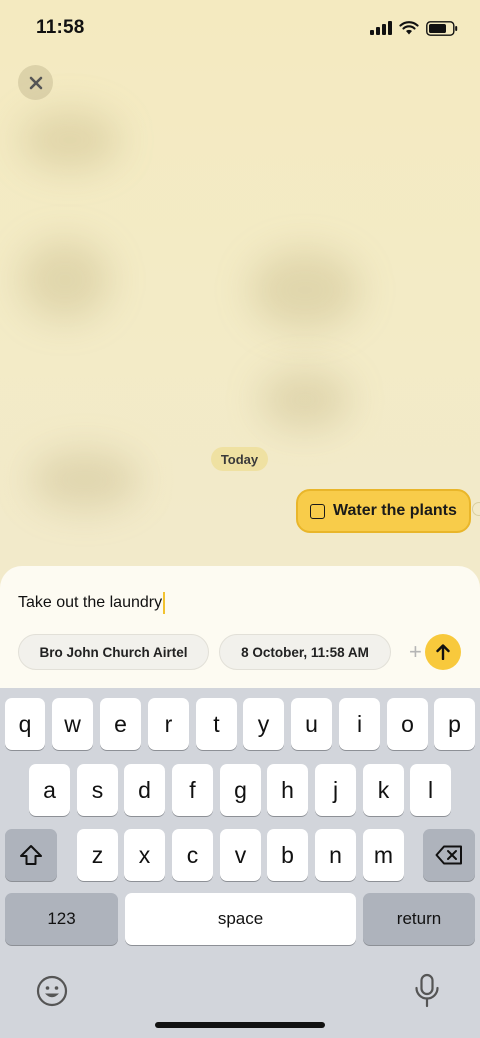 The width and height of the screenshot is (480, 1038). Describe the element at coordinates (287, 790) in the screenshot. I see `key-h: h` at that location.